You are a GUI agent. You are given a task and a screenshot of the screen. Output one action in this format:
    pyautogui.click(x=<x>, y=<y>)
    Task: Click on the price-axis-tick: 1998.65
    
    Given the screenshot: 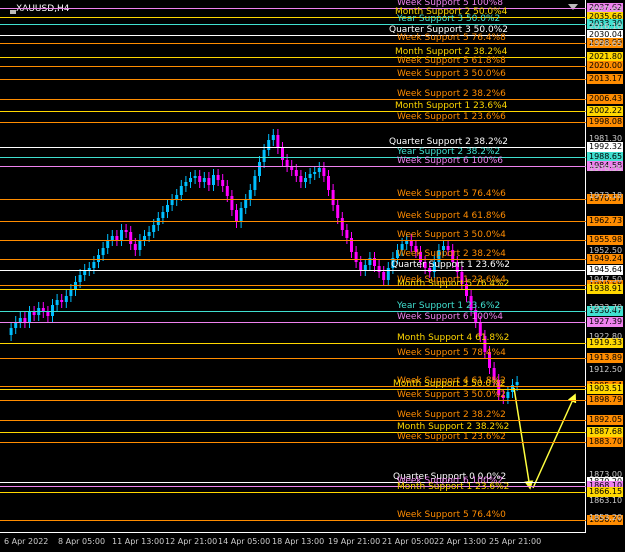 What is the action you would take?
    pyautogui.click(x=606, y=43)
    